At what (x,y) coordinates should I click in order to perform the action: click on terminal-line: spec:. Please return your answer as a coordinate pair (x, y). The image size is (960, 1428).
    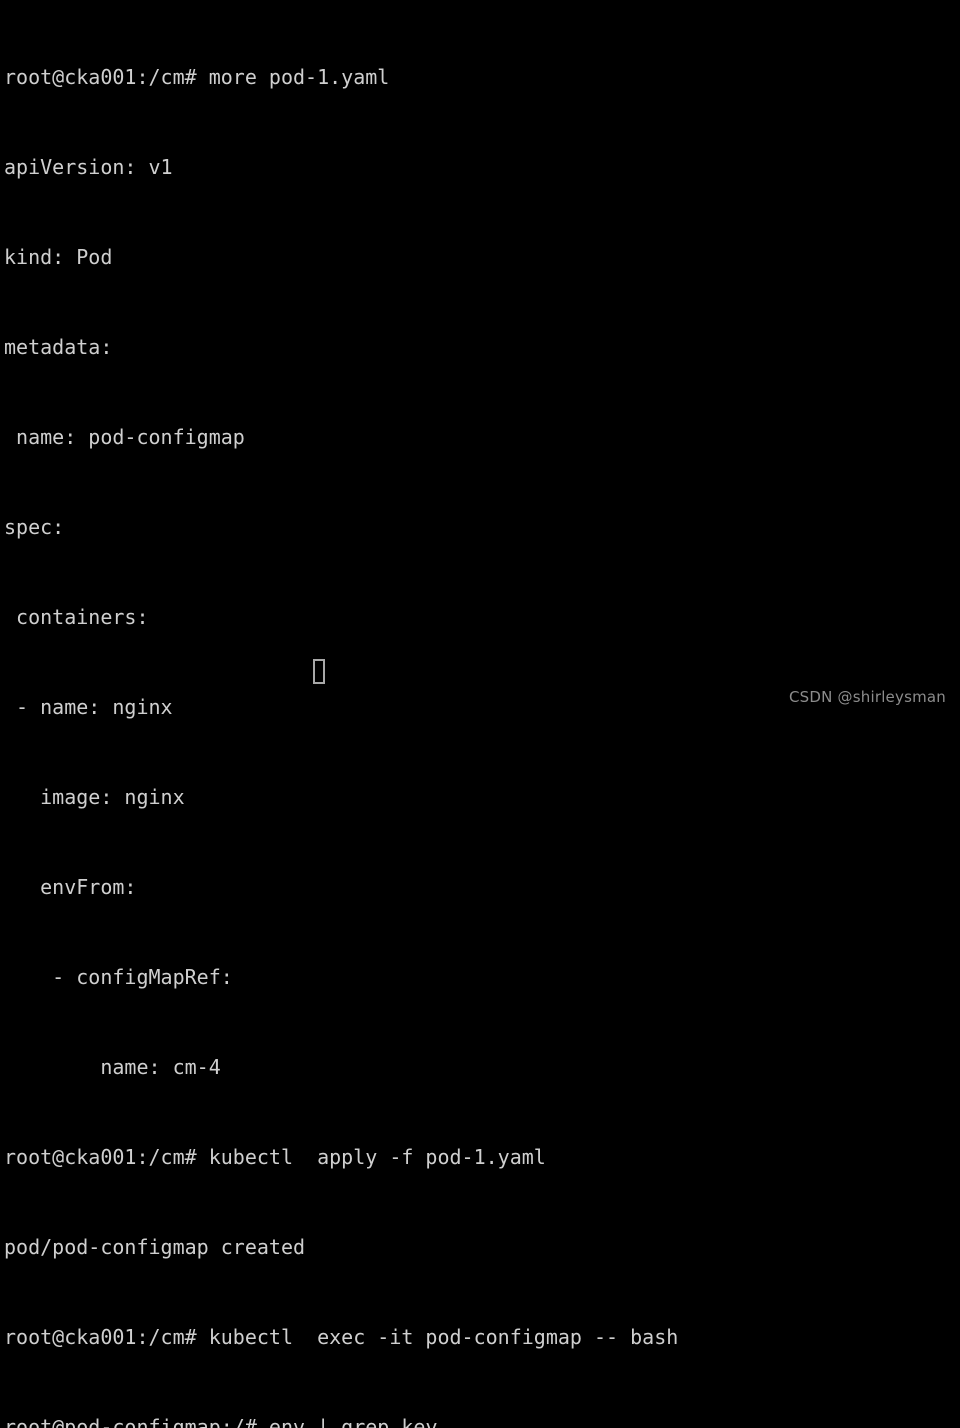
    Looking at the image, I should click on (34, 527).